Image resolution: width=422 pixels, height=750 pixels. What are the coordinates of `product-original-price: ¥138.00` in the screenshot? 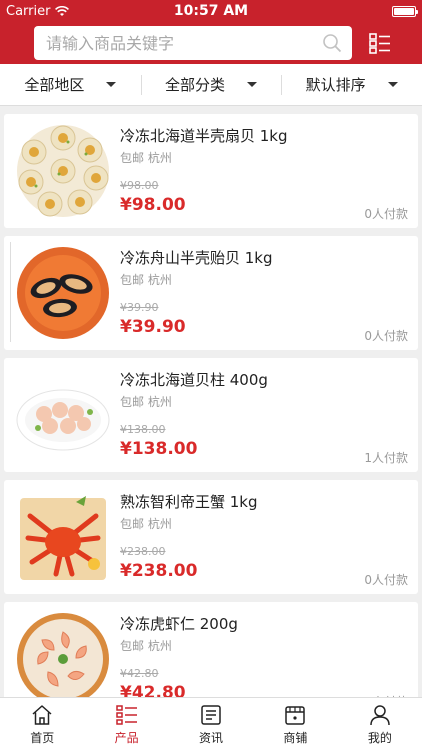 It's located at (143, 429).